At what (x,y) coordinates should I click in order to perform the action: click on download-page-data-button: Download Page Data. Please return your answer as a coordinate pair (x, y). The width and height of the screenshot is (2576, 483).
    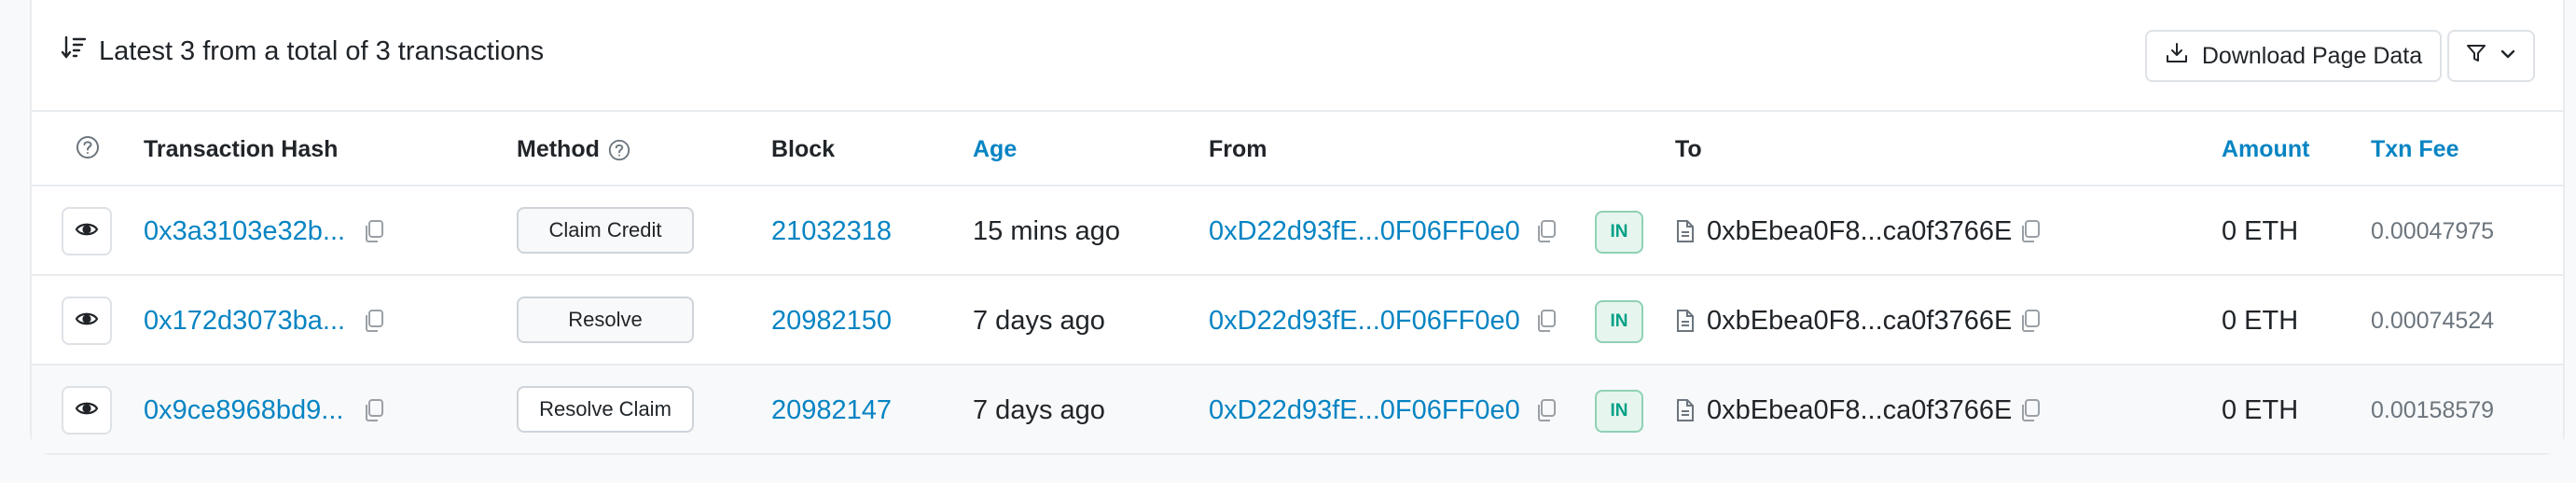
    Looking at the image, I should click on (2293, 56).